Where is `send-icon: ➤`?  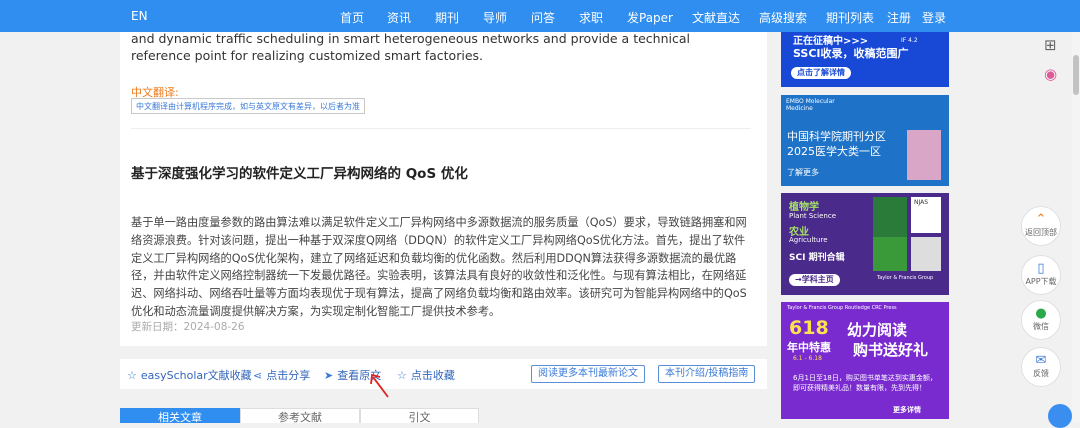 send-icon: ➤ is located at coordinates (329, 375).